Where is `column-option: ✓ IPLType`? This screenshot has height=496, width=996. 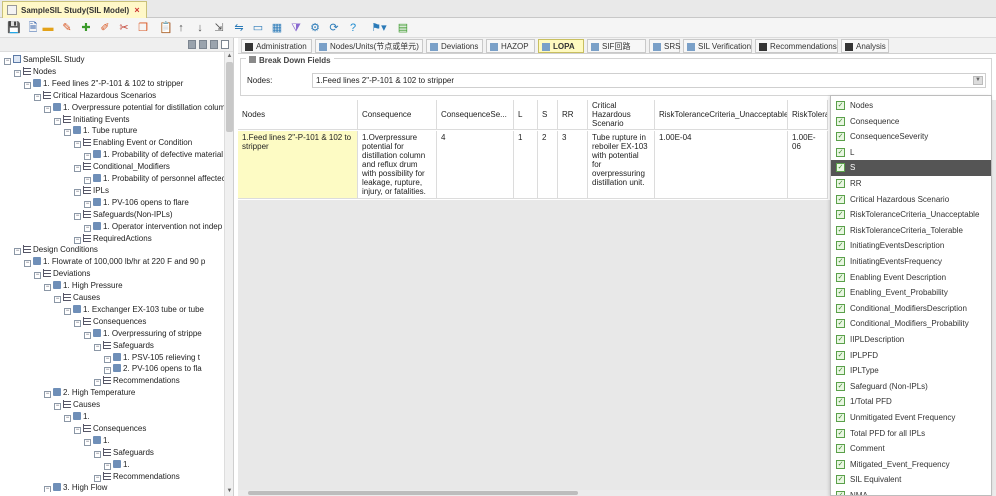 column-option: ✓ IPLType is located at coordinates (911, 371).